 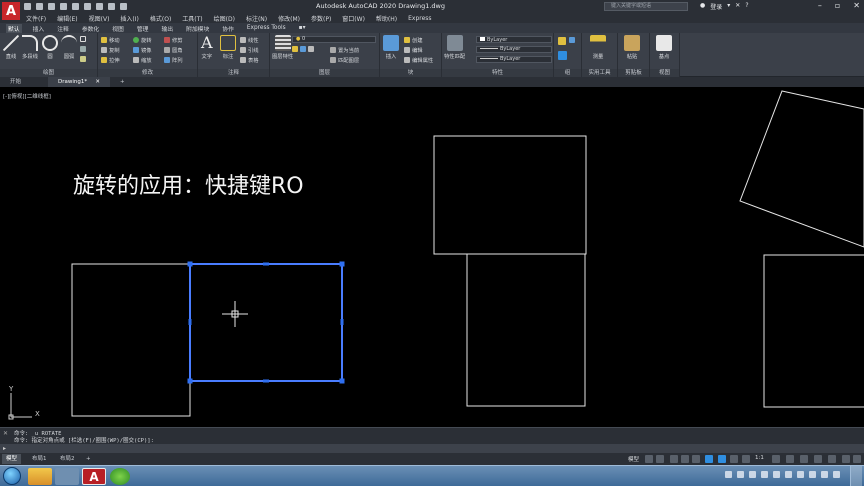 I want to click on ungroup-tool, so click(x=572, y=40).